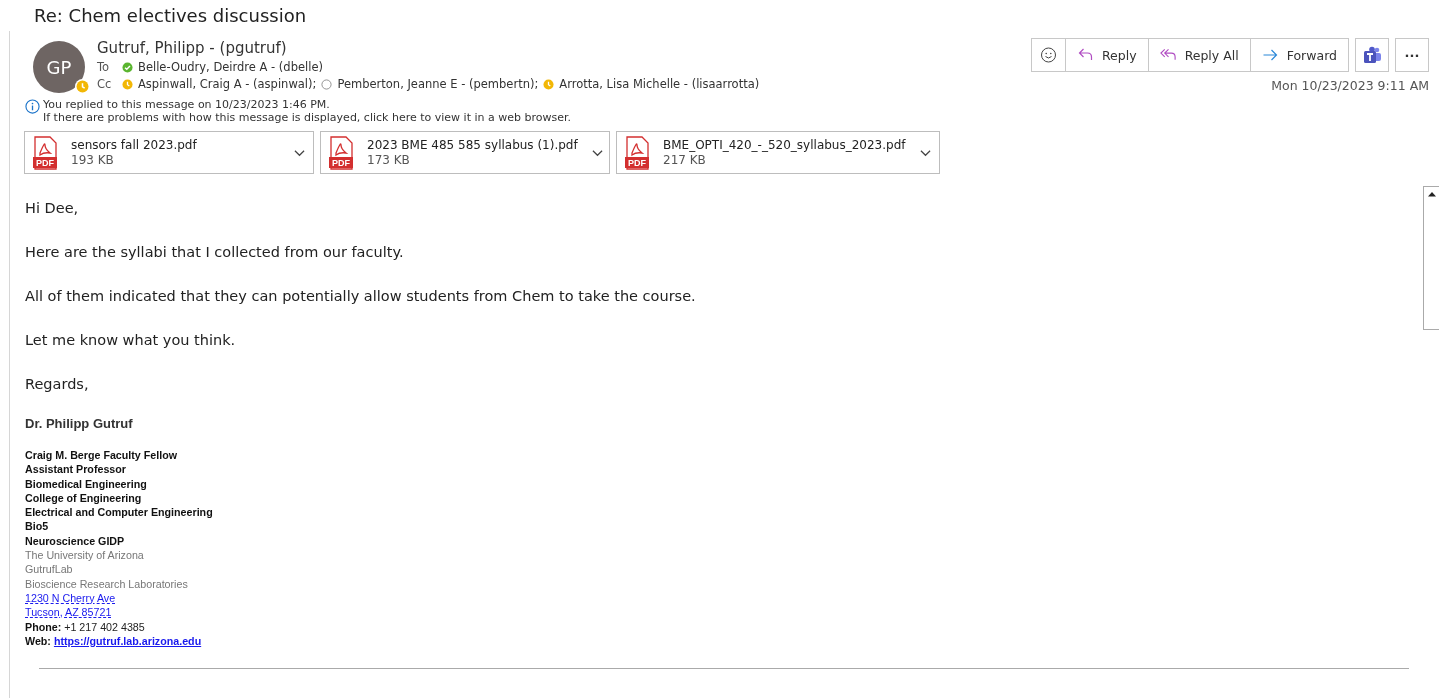 The width and height of the screenshot is (1439, 698). What do you see at coordinates (37, 526) in the screenshot?
I see `signature-line: Bio5` at bounding box center [37, 526].